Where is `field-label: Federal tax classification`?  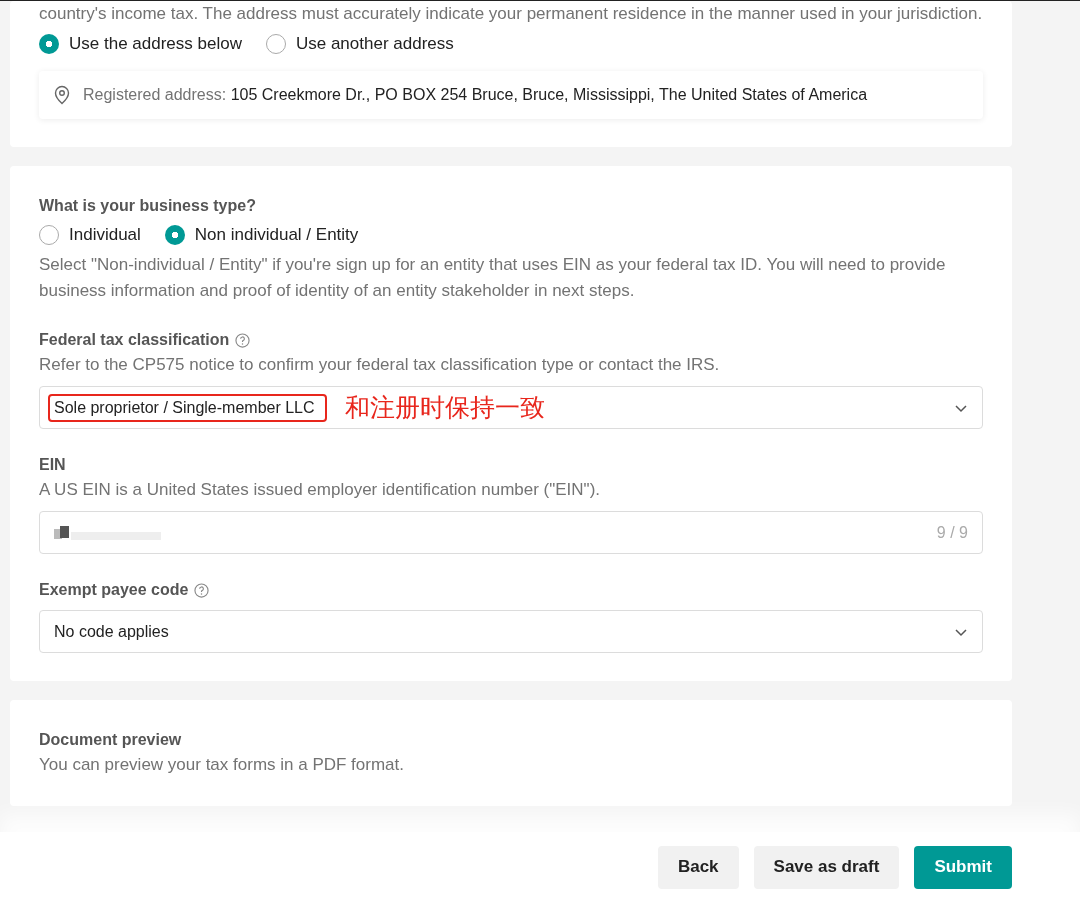
field-label: Federal tax classification is located at coordinates (134, 340).